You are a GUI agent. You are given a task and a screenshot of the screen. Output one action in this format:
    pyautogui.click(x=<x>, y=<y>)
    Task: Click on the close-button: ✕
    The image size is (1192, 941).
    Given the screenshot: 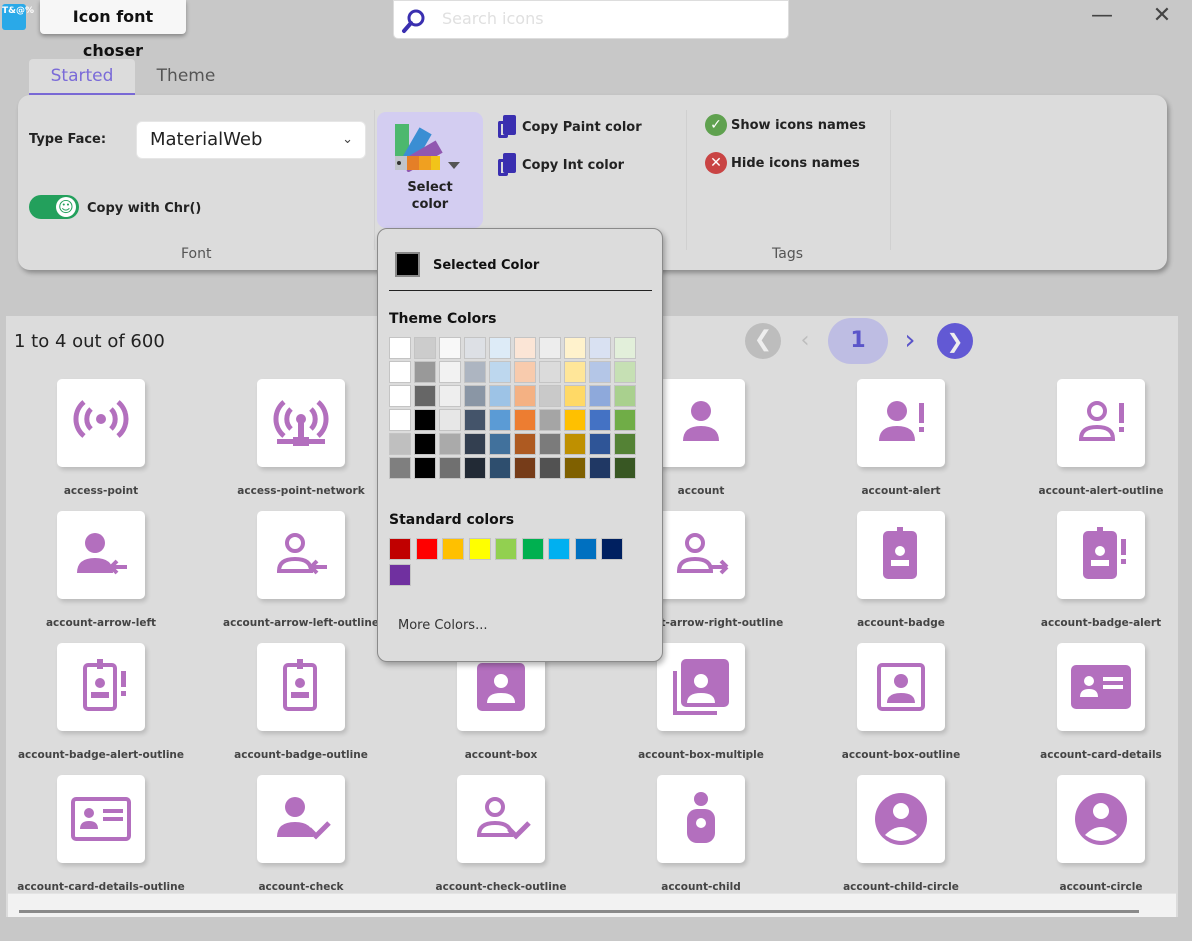 What is the action you would take?
    pyautogui.click(x=1162, y=16)
    